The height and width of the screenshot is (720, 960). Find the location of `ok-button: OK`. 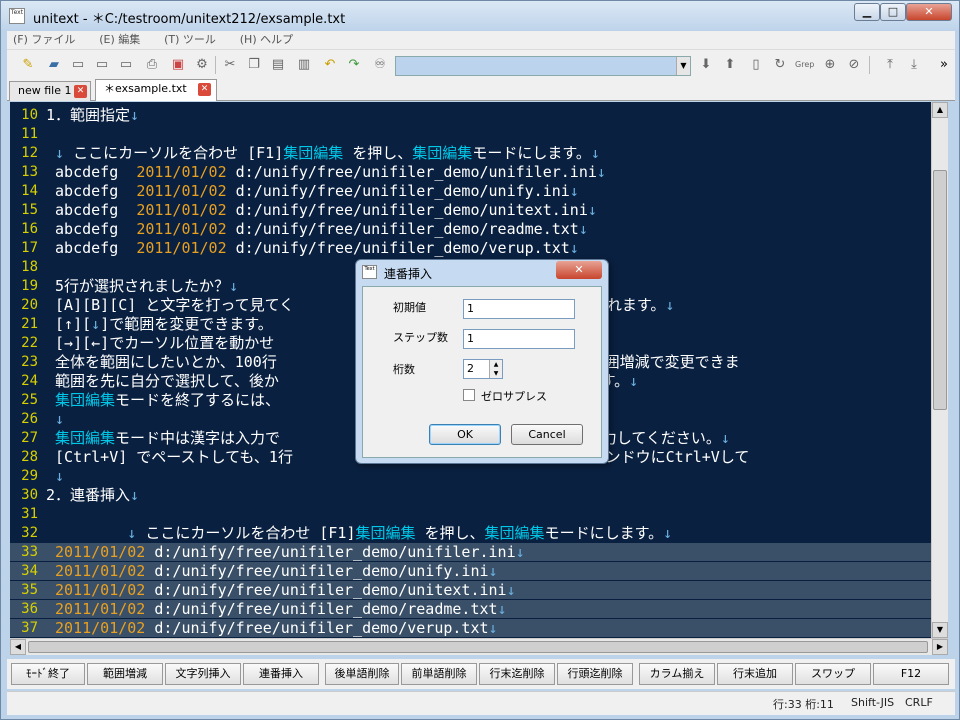

ok-button: OK is located at coordinates (465, 434).